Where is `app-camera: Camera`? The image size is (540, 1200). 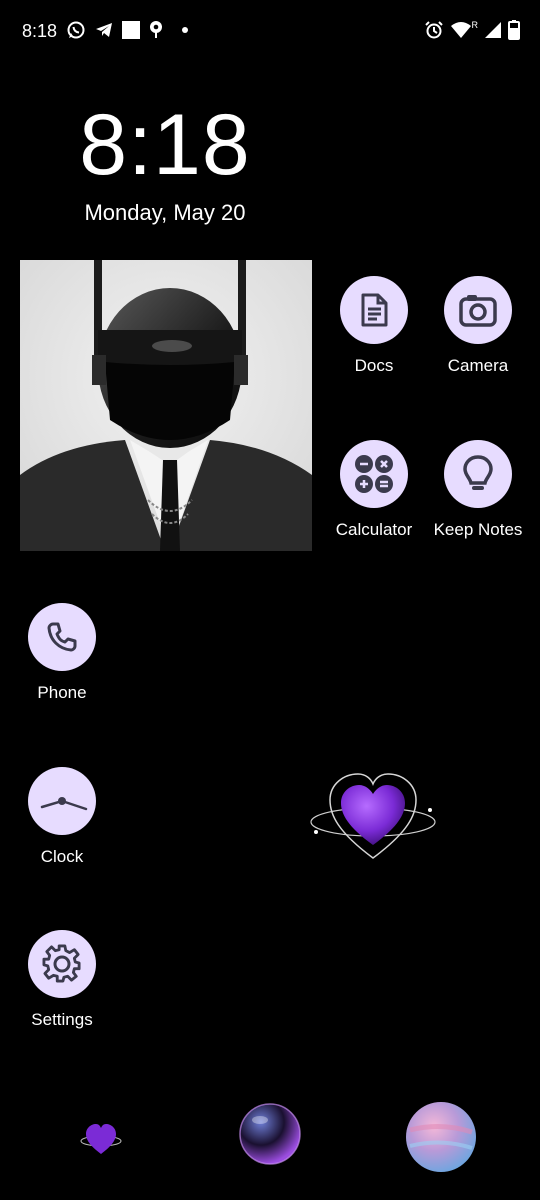
app-camera: Camera is located at coordinates (478, 326).